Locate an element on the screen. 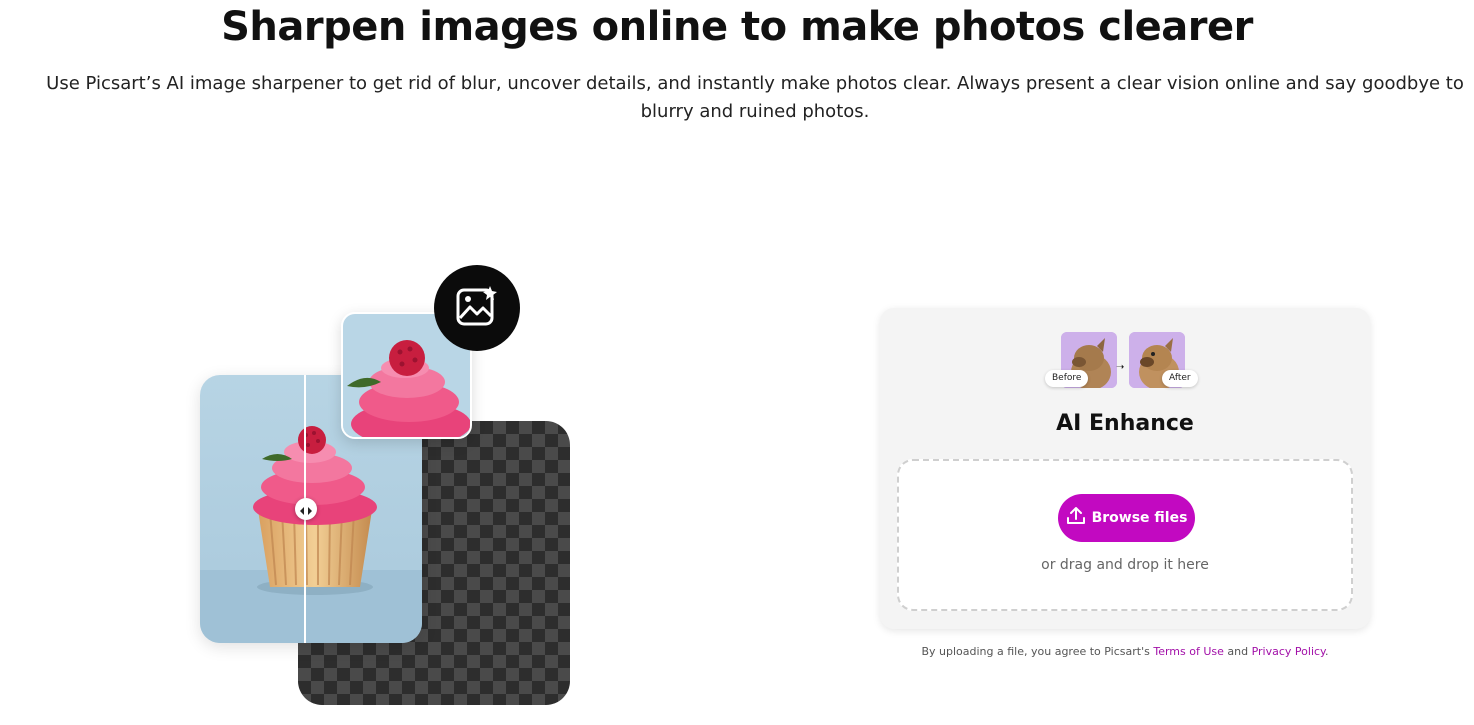 Image resolution: width=1474 pixels, height=725 pixels. arrow-right-icon: ➝ is located at coordinates (1120, 367).